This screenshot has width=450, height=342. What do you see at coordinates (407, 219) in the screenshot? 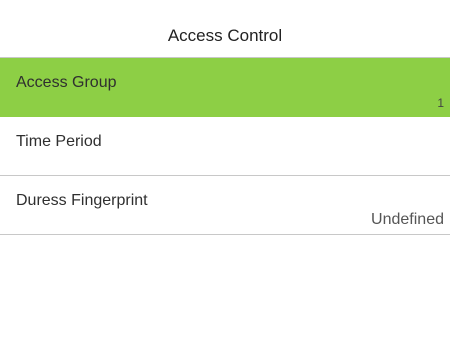
I see `menu-item-value: Undefined` at bounding box center [407, 219].